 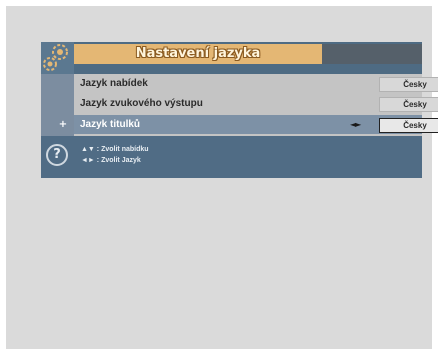 I want to click on title-bar: Nastavení jazyka, so click(x=198, y=54).